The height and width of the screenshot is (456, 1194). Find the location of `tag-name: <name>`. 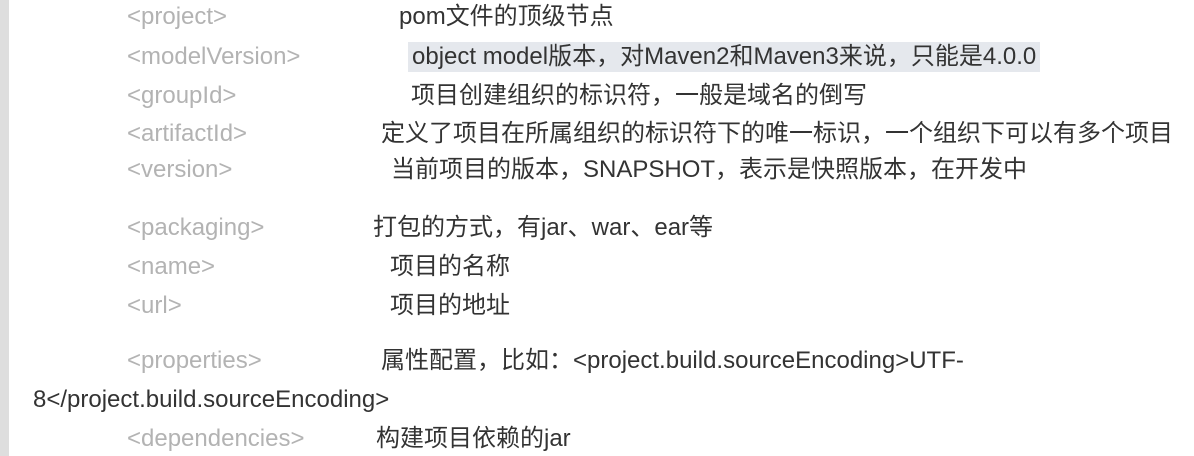

tag-name: <name> is located at coordinates (171, 266).